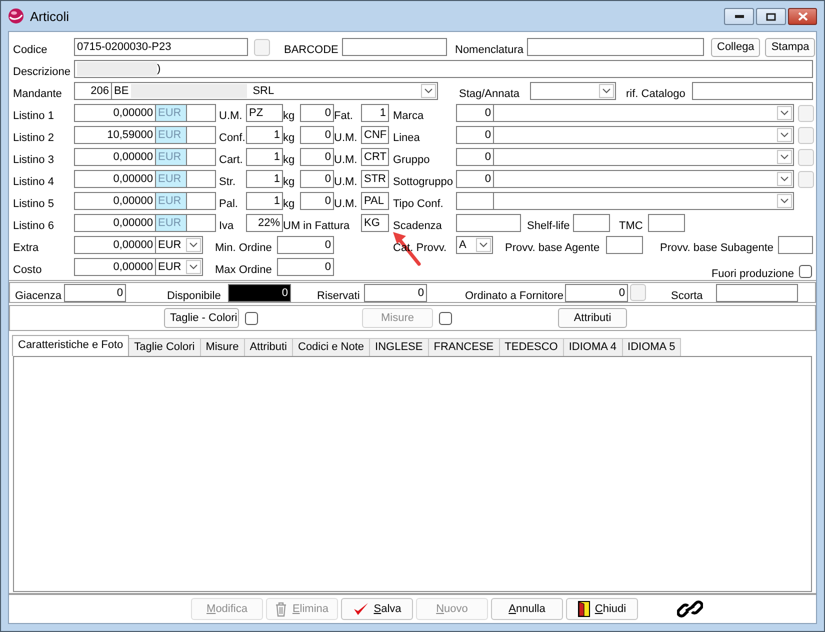 Image resolution: width=825 pixels, height=632 pixels. I want to click on app-logo-icon, so click(16, 16).